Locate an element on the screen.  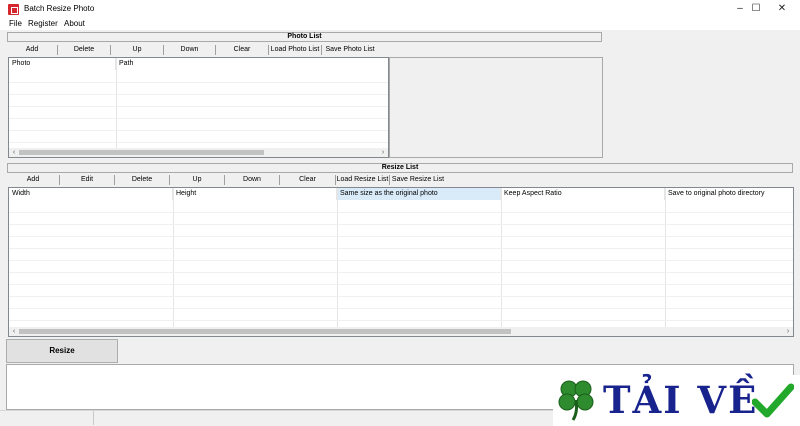
load-photo-list-button: Load Photo List is located at coordinates (295, 50).